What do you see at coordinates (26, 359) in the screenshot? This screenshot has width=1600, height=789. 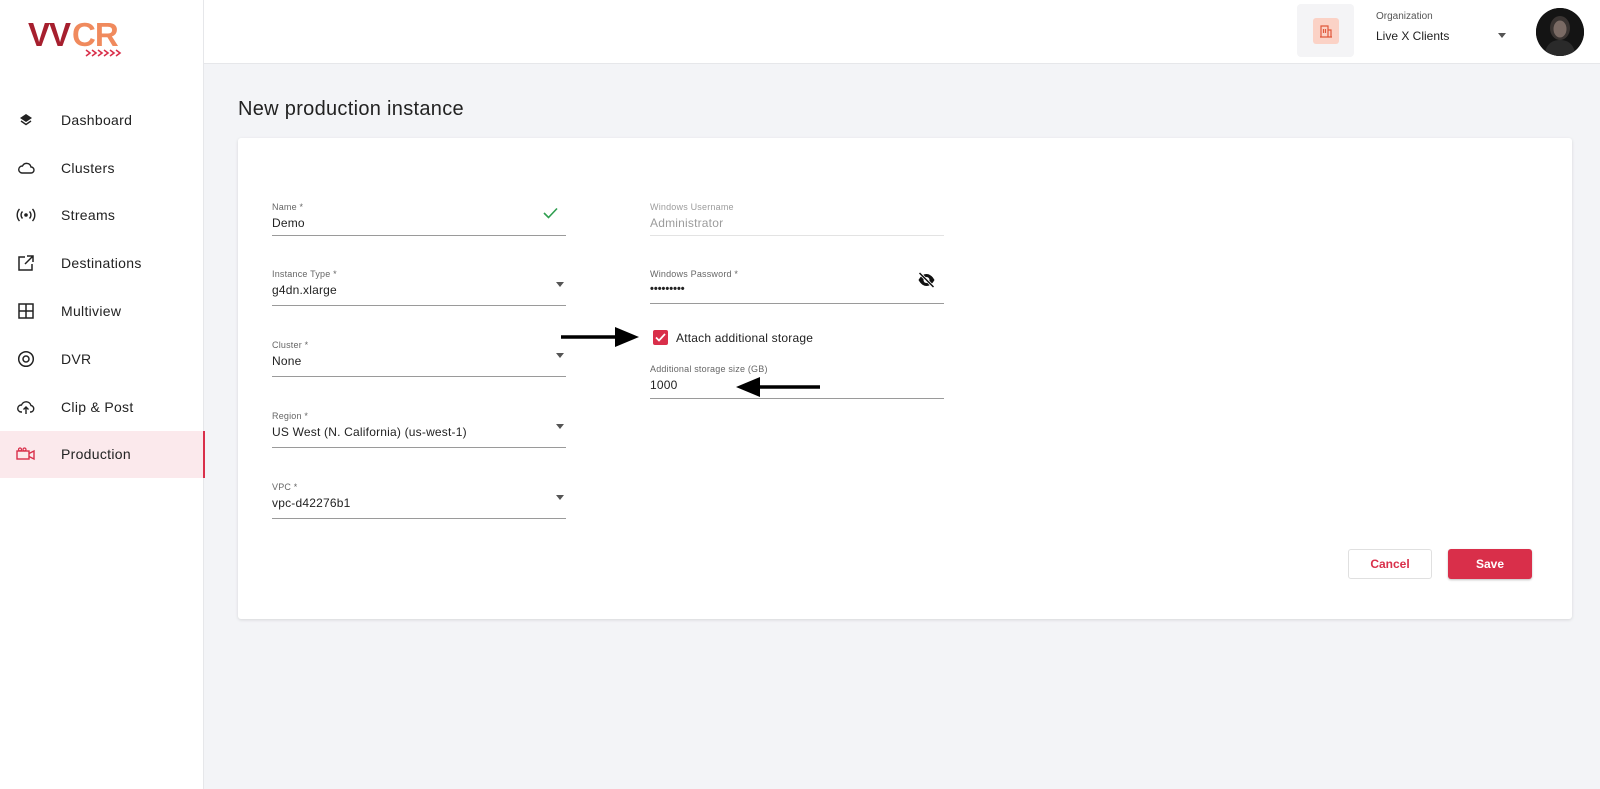 I see `record-icon` at bounding box center [26, 359].